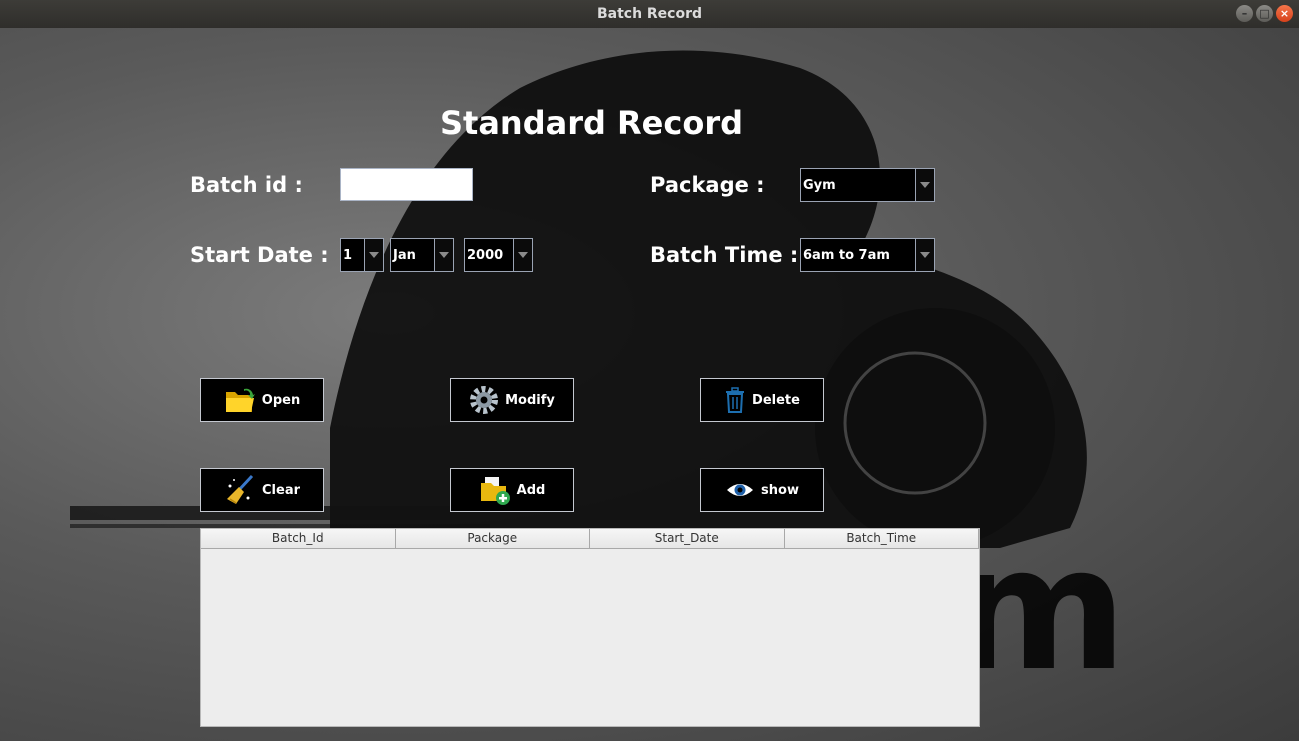 The image size is (1299, 741). I want to click on show-button: show, so click(762, 490).